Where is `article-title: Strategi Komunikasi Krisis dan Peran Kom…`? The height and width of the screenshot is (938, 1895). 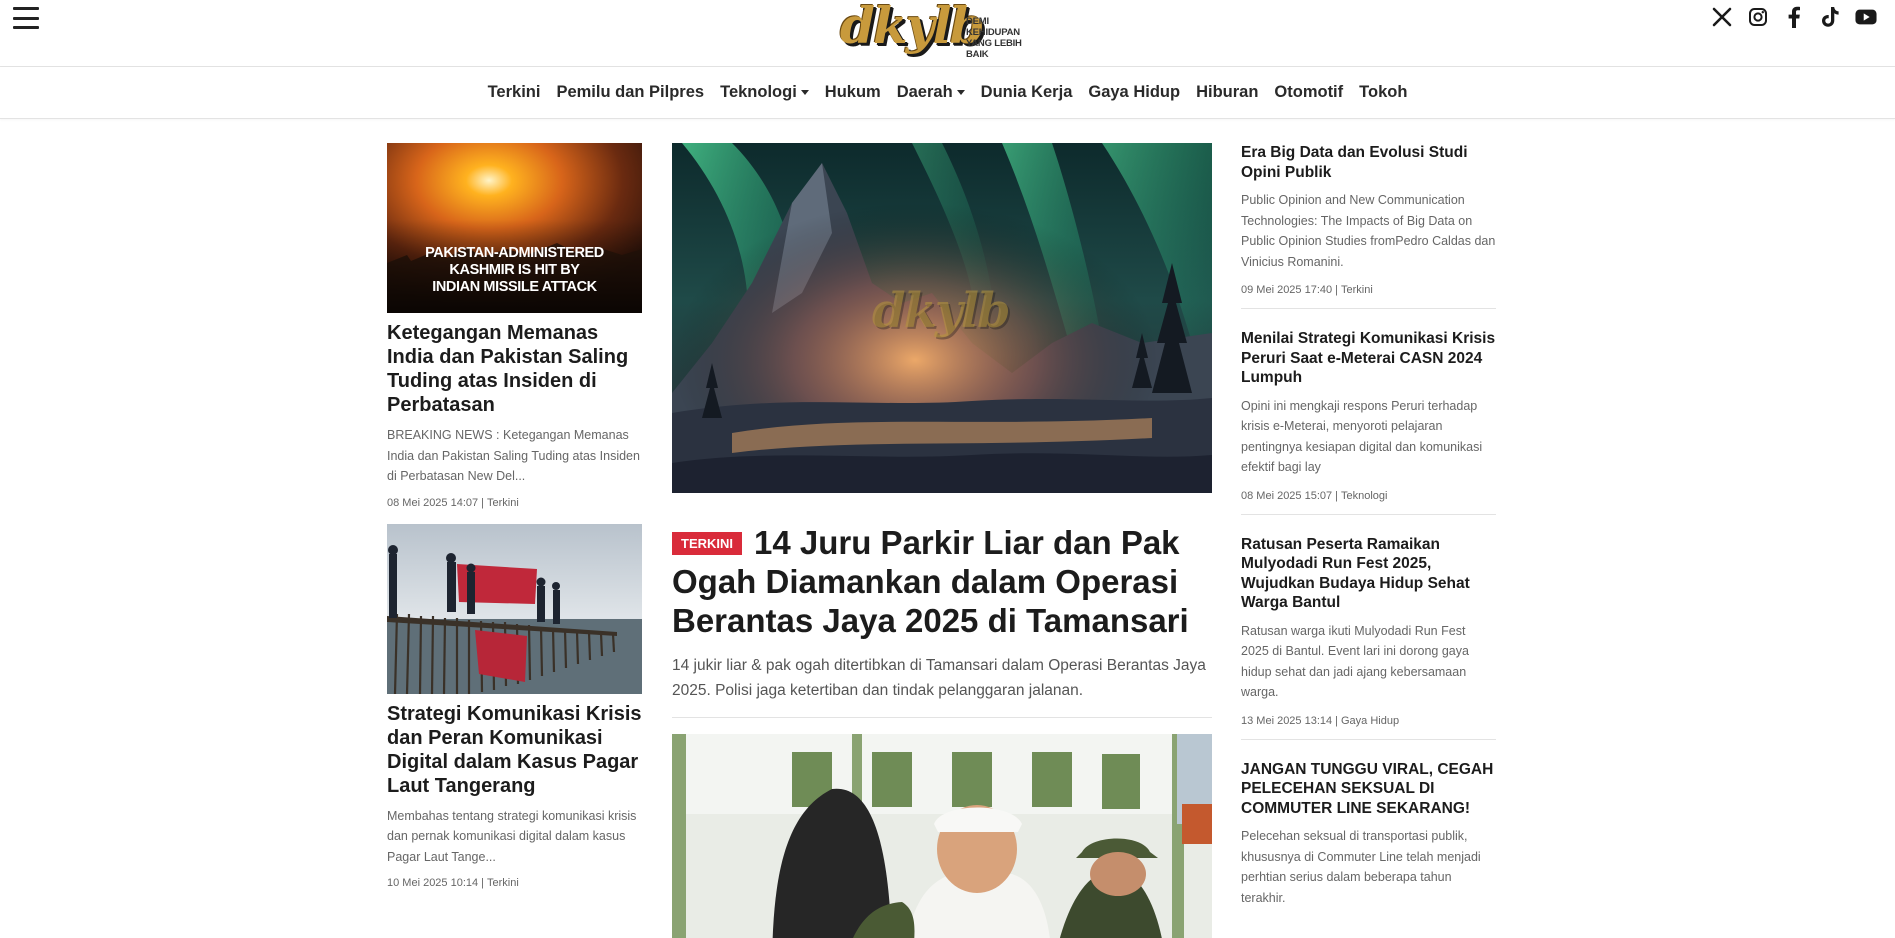 article-title: Strategi Komunikasi Krisis dan Peran Kom… is located at coordinates (514, 750).